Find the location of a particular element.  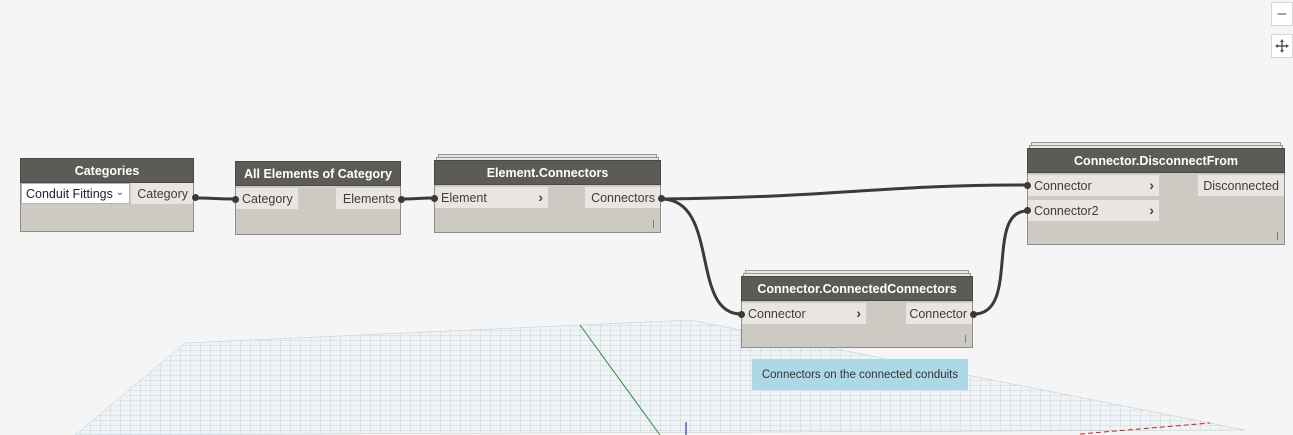

port-label: Elements is located at coordinates (368, 198).